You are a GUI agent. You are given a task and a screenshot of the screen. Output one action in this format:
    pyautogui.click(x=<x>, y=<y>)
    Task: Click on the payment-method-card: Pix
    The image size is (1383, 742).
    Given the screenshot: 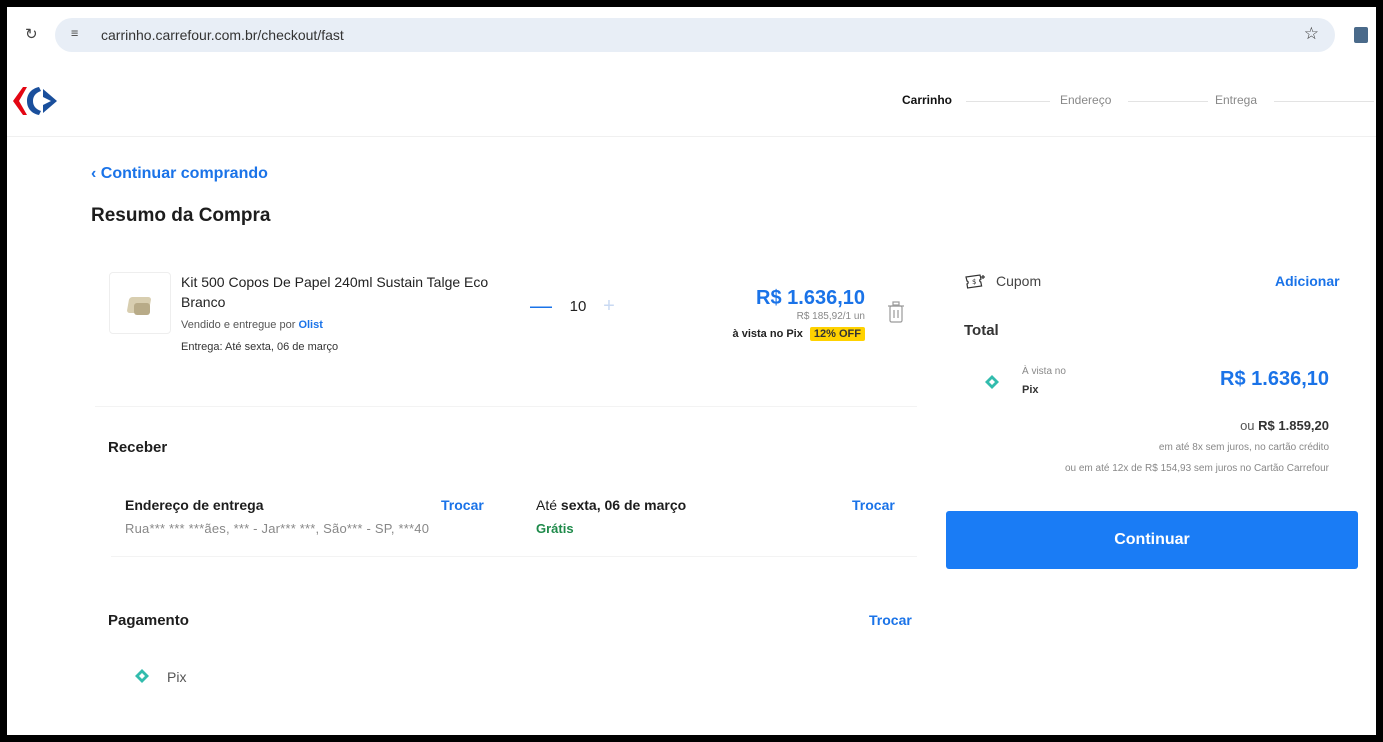 What is the action you would take?
    pyautogui.click(x=516, y=675)
    